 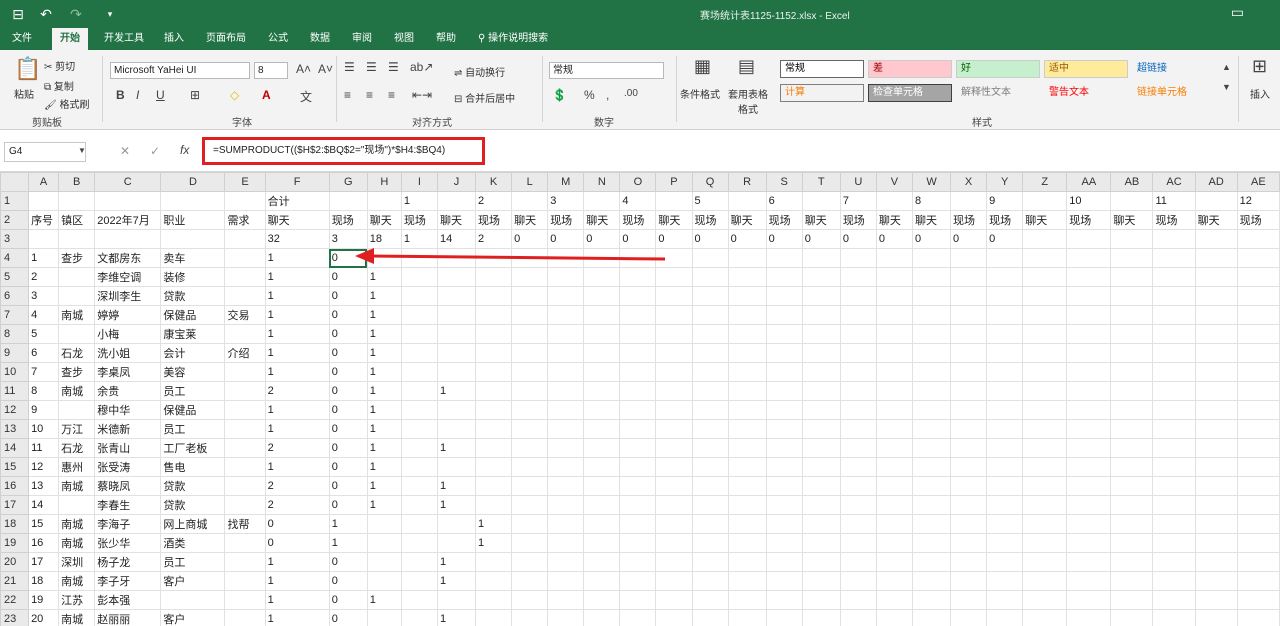 What do you see at coordinates (747, 315) in the screenshot?
I see `cell-r7` at bounding box center [747, 315].